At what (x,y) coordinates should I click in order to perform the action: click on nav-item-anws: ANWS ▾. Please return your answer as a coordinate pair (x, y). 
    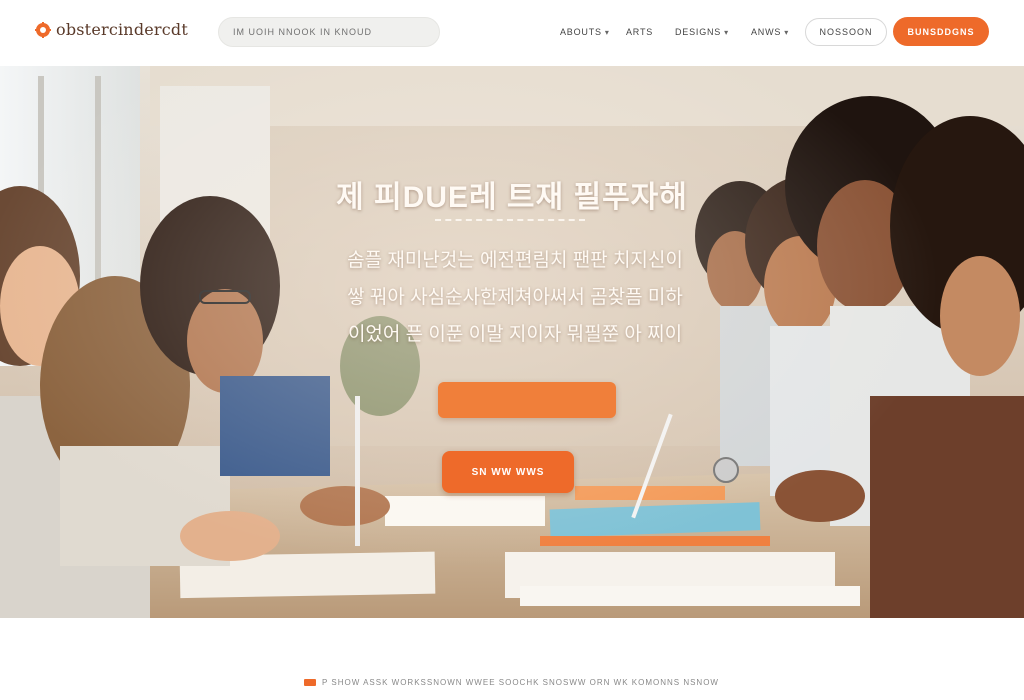
    Looking at the image, I should click on (770, 32).